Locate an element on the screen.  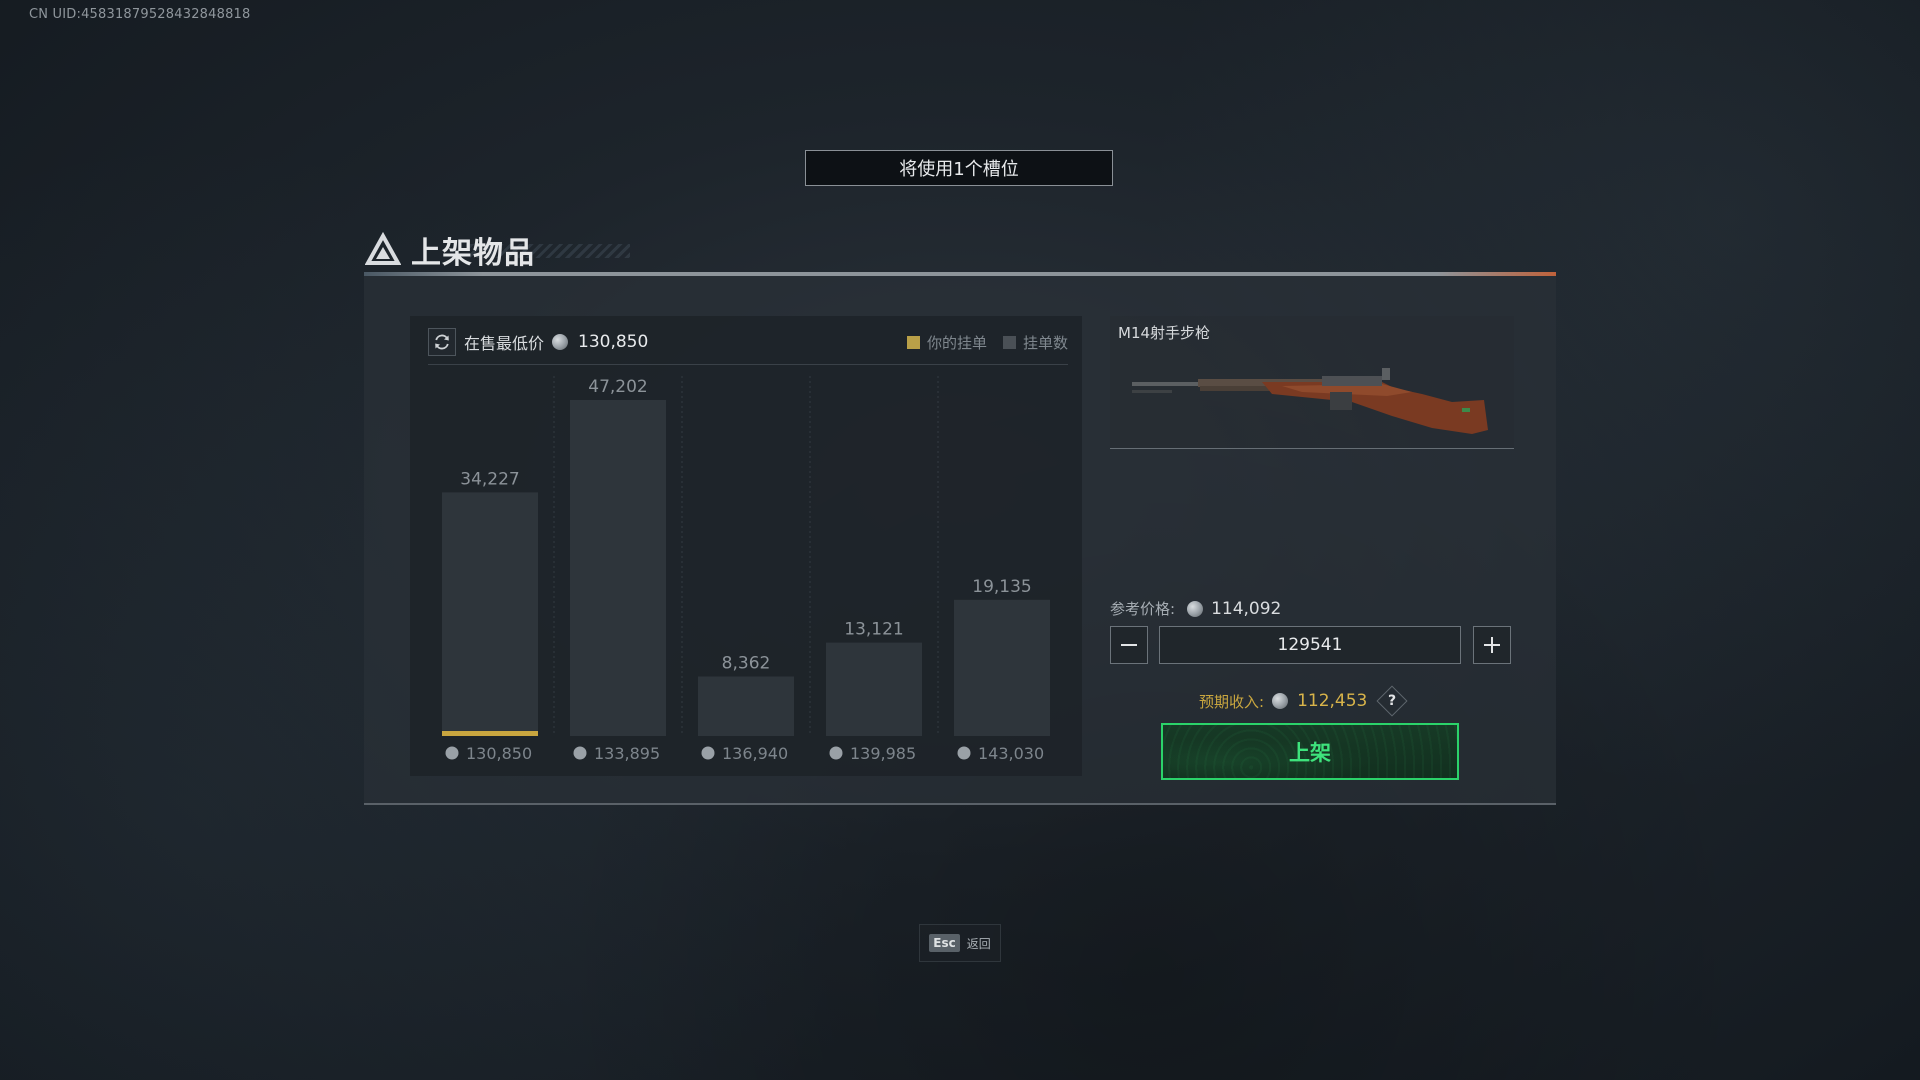
item-card: M14射手步枪 is located at coordinates (1312, 382).